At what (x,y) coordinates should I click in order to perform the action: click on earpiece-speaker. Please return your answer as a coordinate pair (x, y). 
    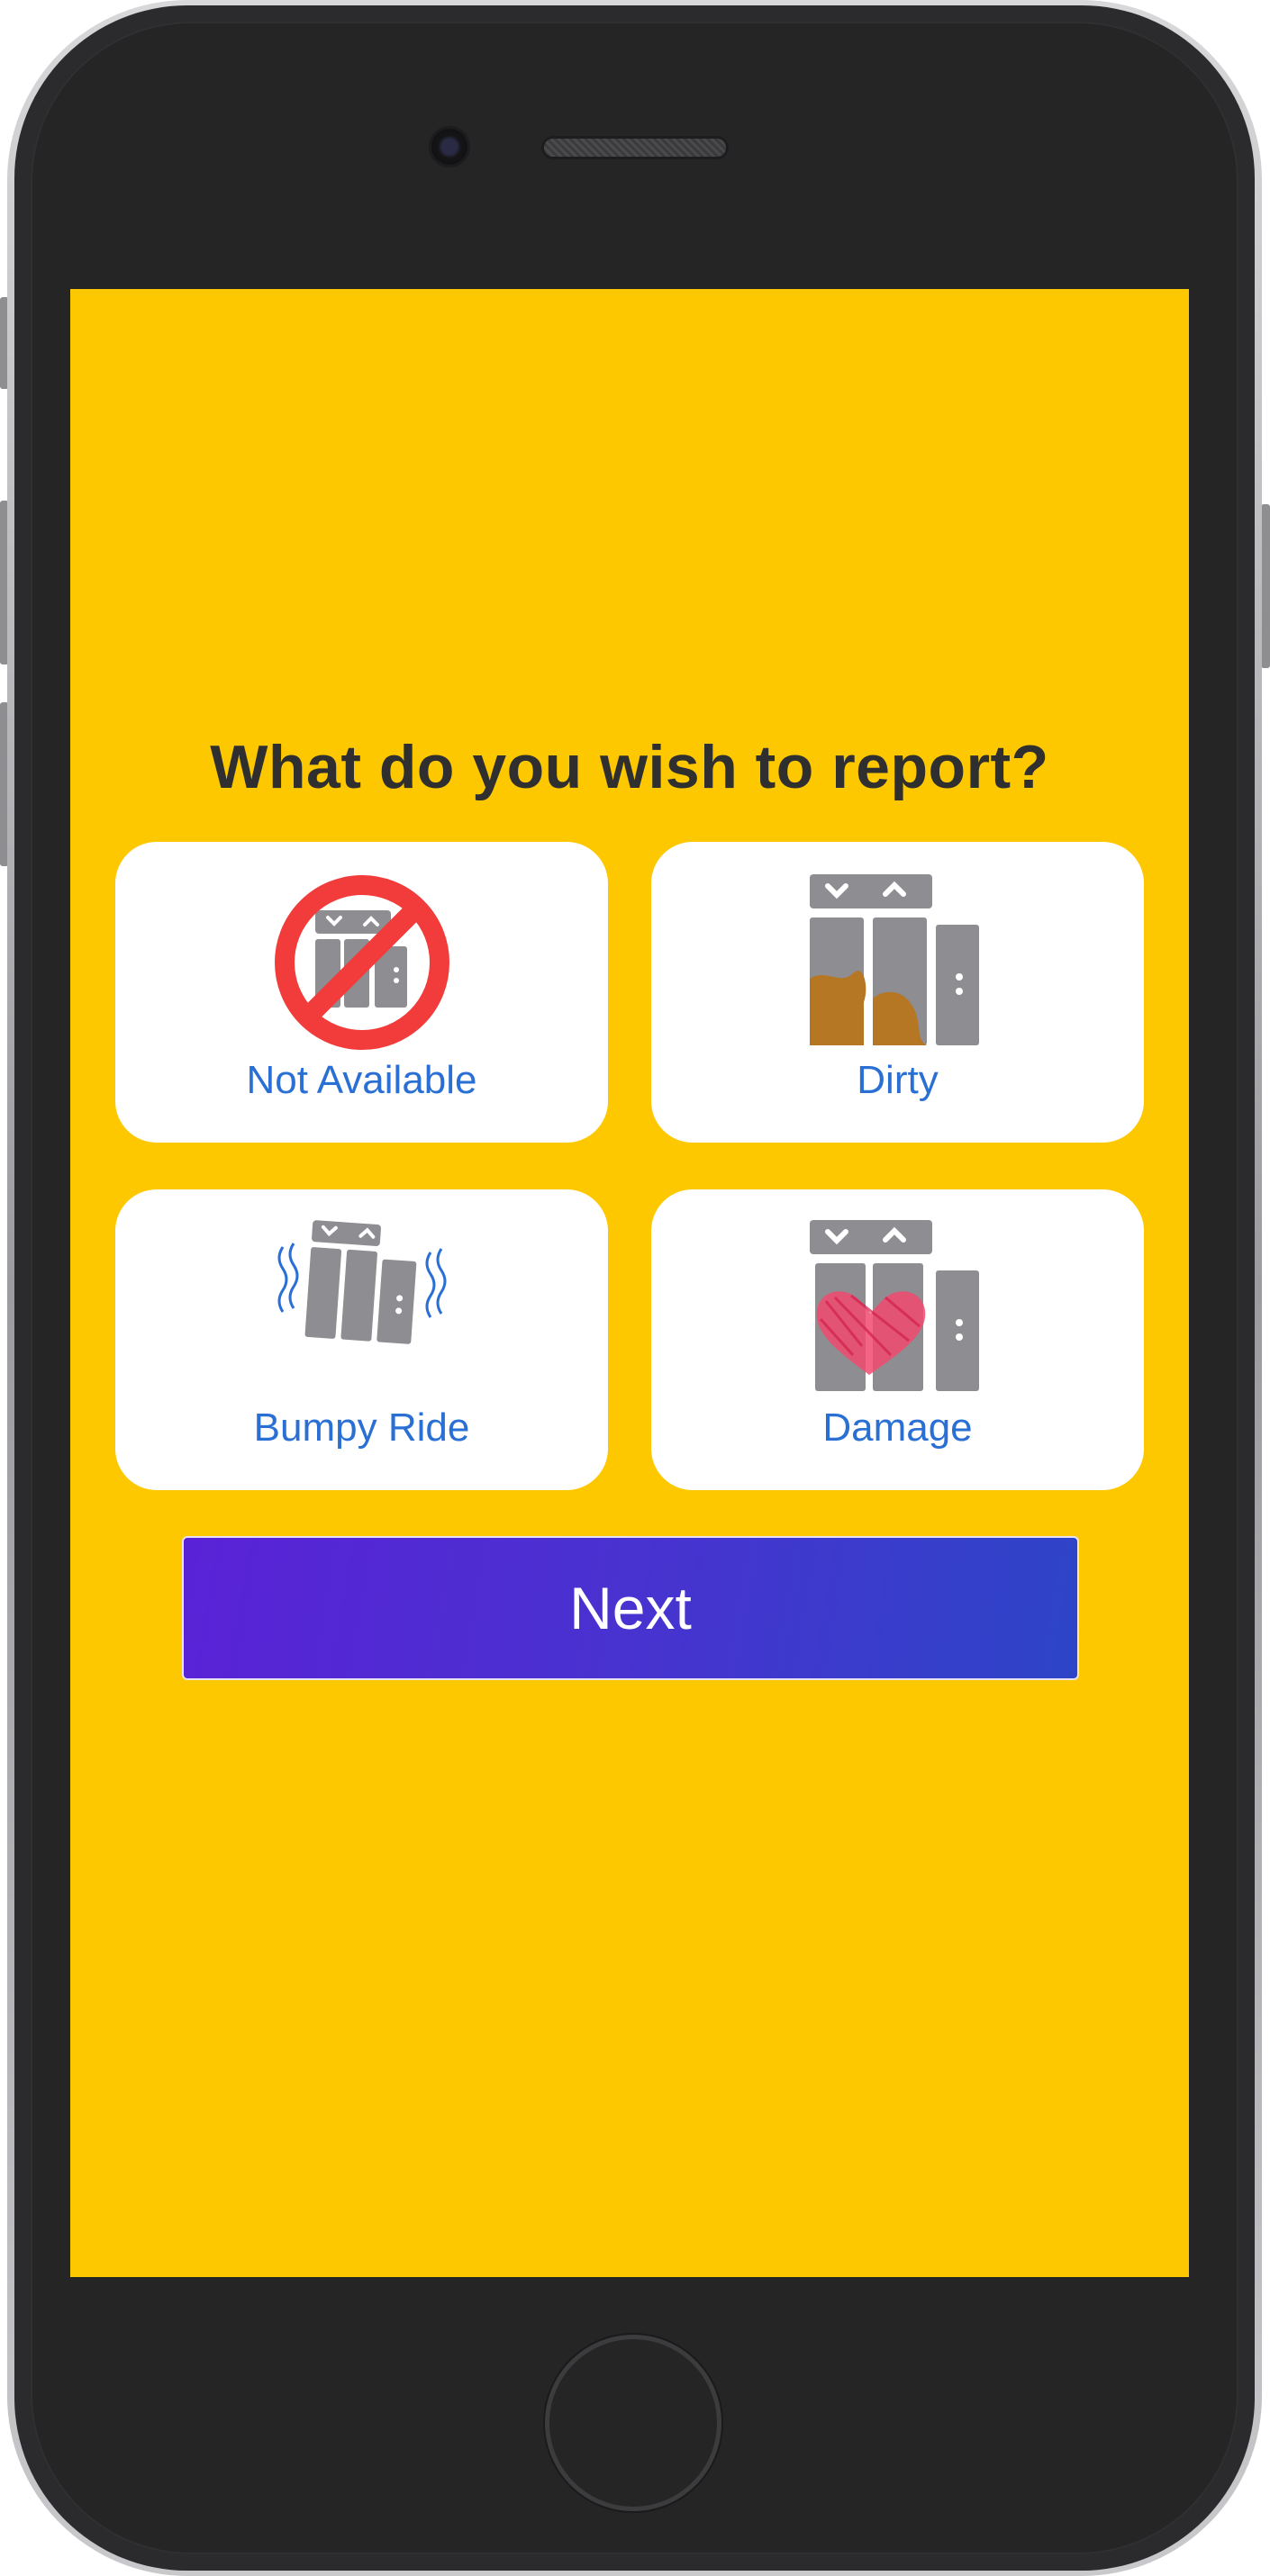
    Looking at the image, I should click on (635, 148).